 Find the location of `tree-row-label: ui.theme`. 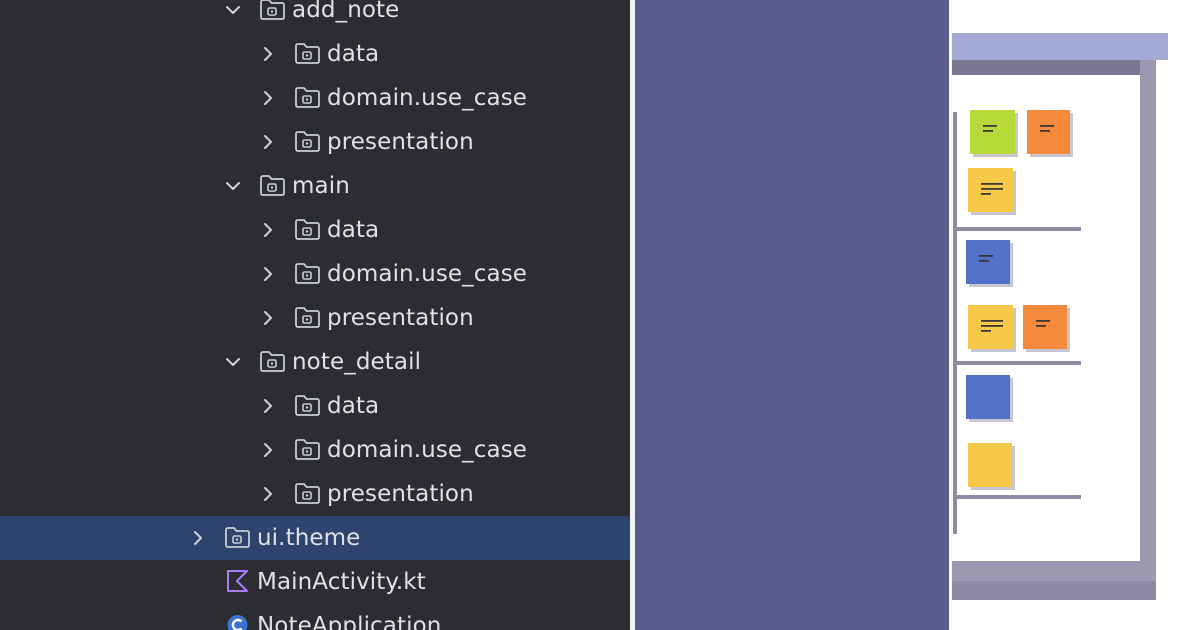

tree-row-label: ui.theme is located at coordinates (309, 538).